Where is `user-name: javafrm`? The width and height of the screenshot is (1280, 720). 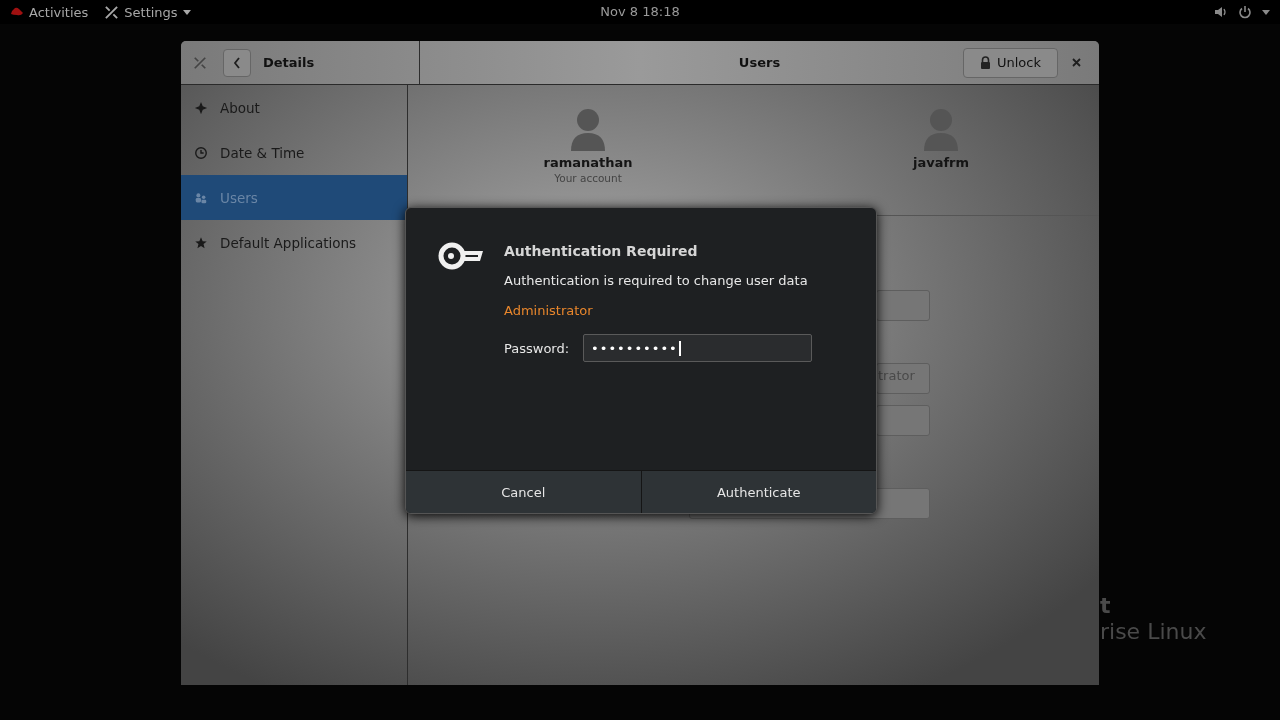
user-name: javafrm is located at coordinates (941, 162).